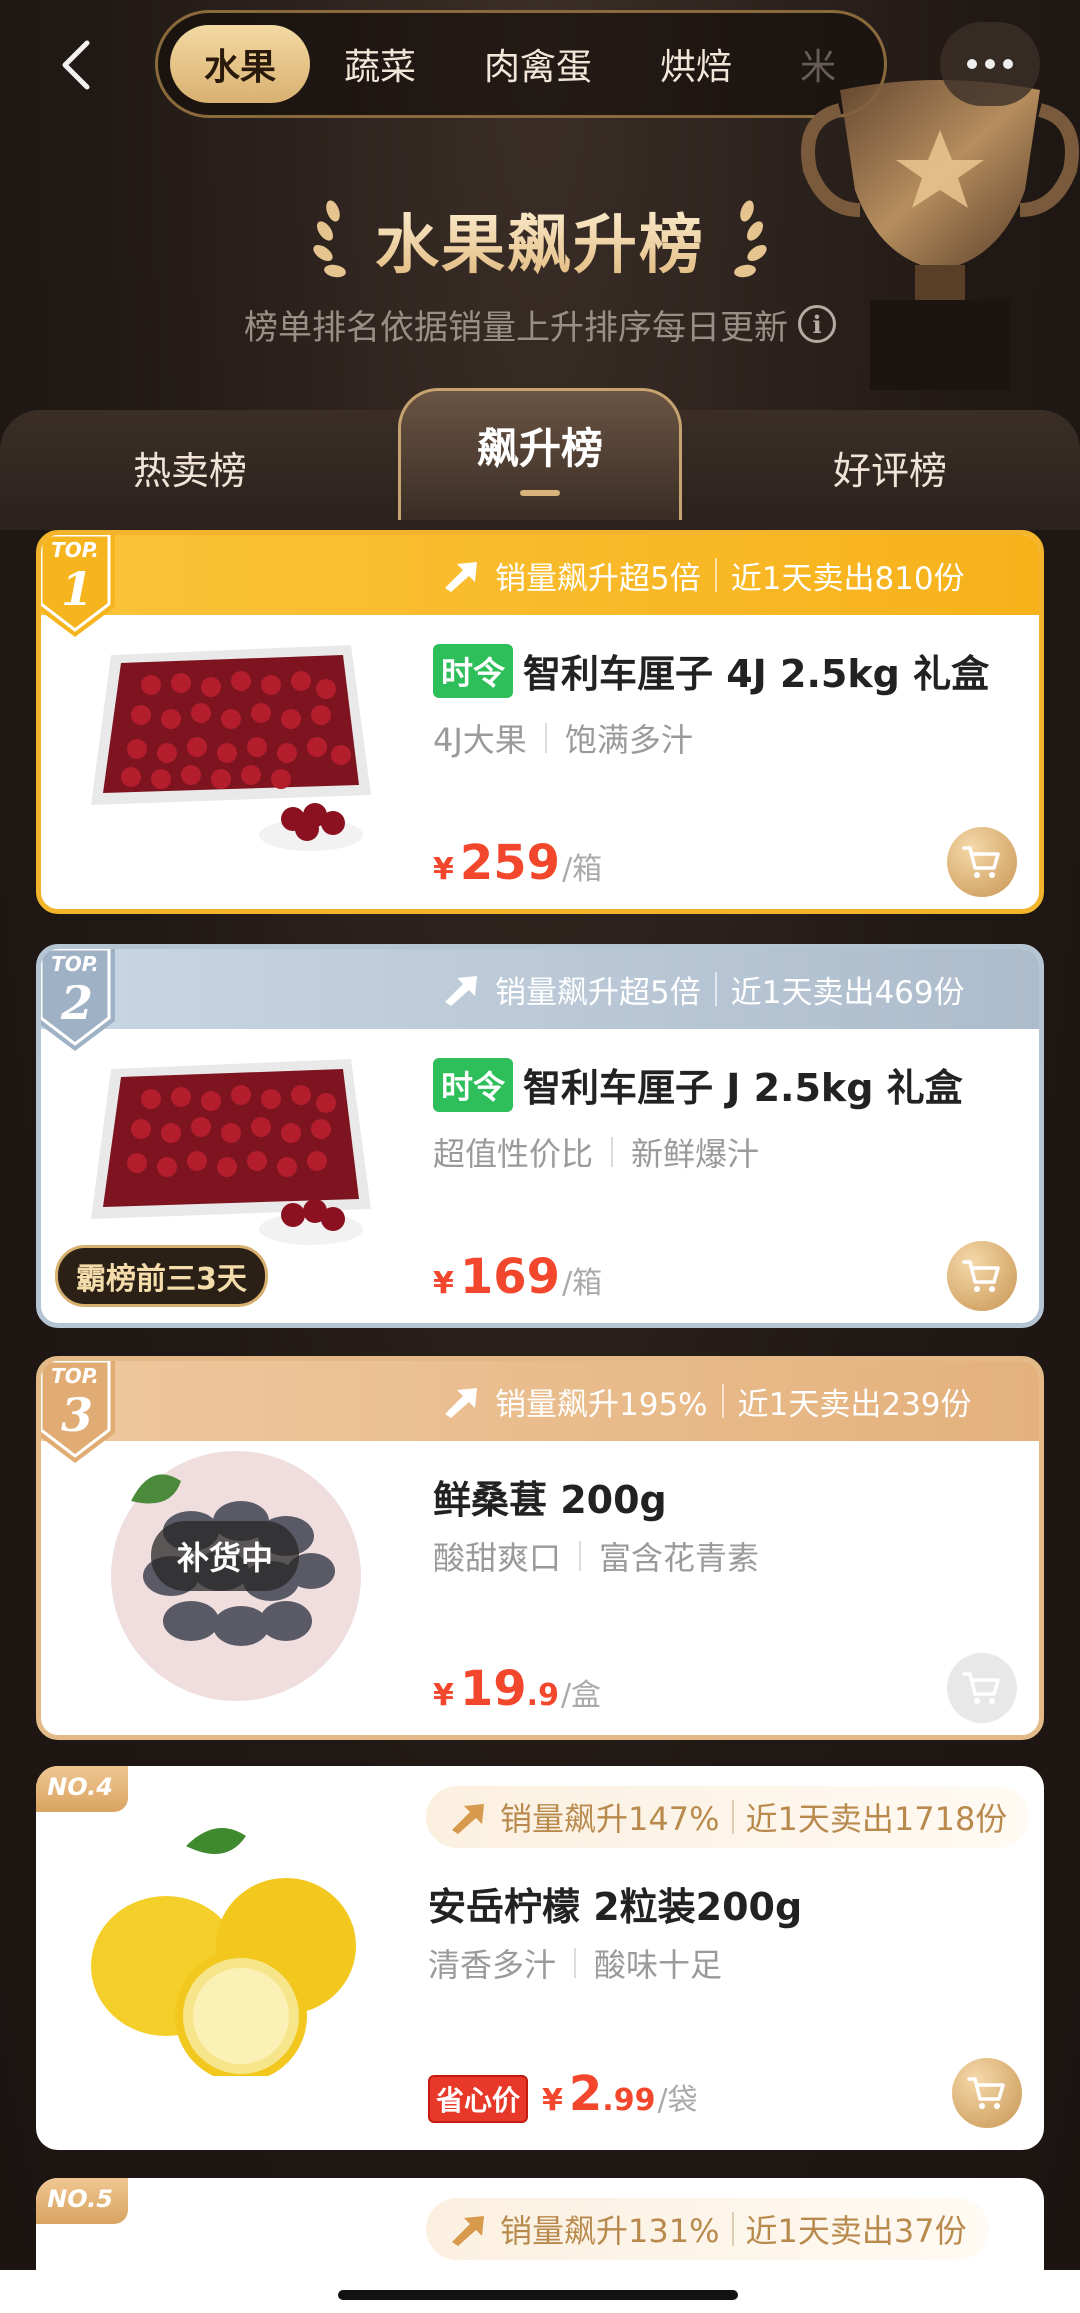 The width and height of the screenshot is (1080, 2313). I want to click on attr: 4J大果, so click(480, 740).